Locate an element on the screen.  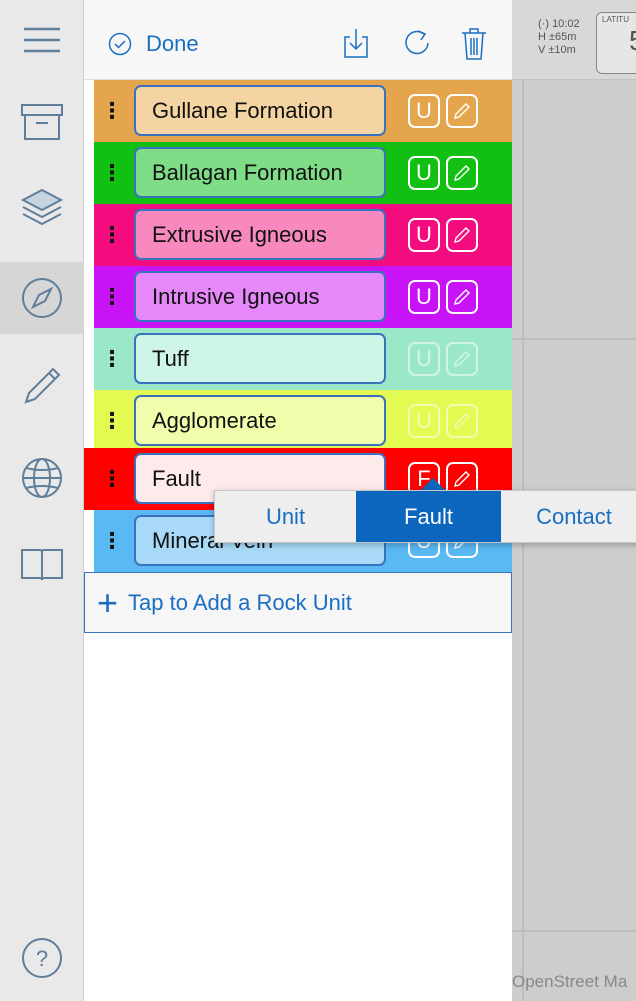
gps-status-bar: (·) 10:02 H ±65m V ±10m LATITU 5 is located at coordinates (574, 40).